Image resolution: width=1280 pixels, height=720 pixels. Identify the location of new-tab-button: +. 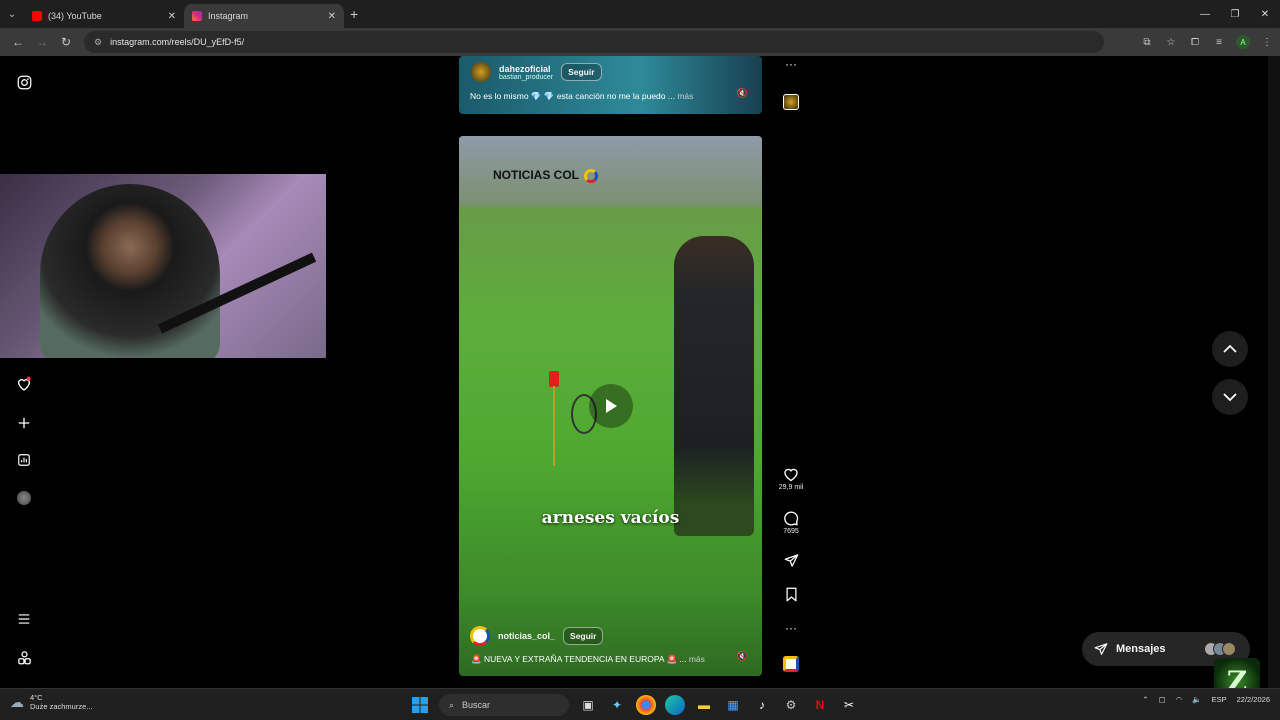
(354, 14).